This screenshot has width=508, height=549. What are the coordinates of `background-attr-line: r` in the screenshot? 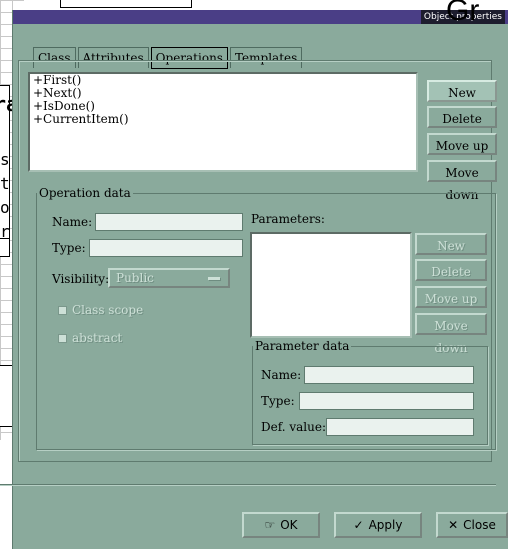 It's located at (5, 231).